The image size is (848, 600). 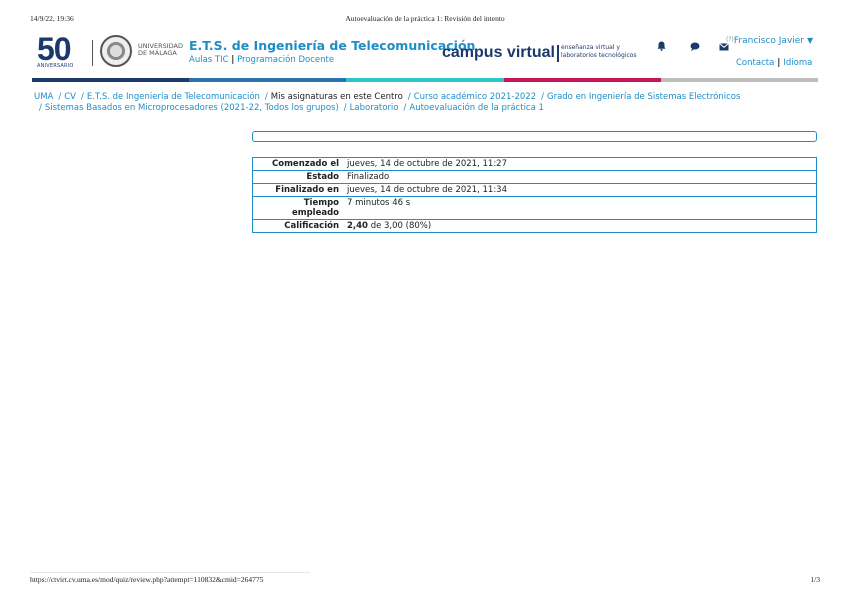 What do you see at coordinates (590, 47) in the screenshot?
I see `campus-sub-line1: enseñanza virtual y` at bounding box center [590, 47].